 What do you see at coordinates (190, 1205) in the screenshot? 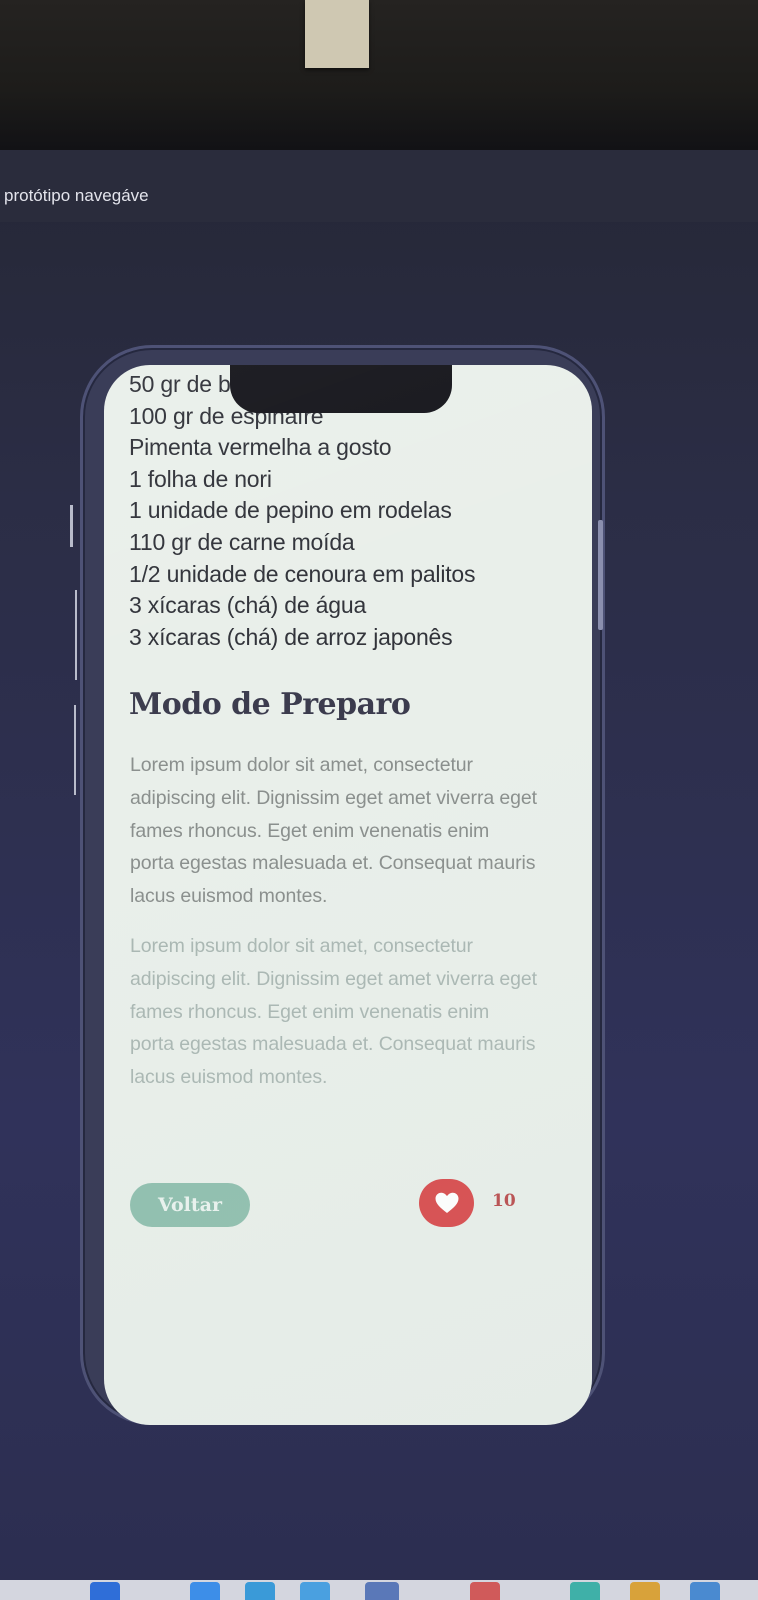
I see `back-button: Voltar` at bounding box center [190, 1205].